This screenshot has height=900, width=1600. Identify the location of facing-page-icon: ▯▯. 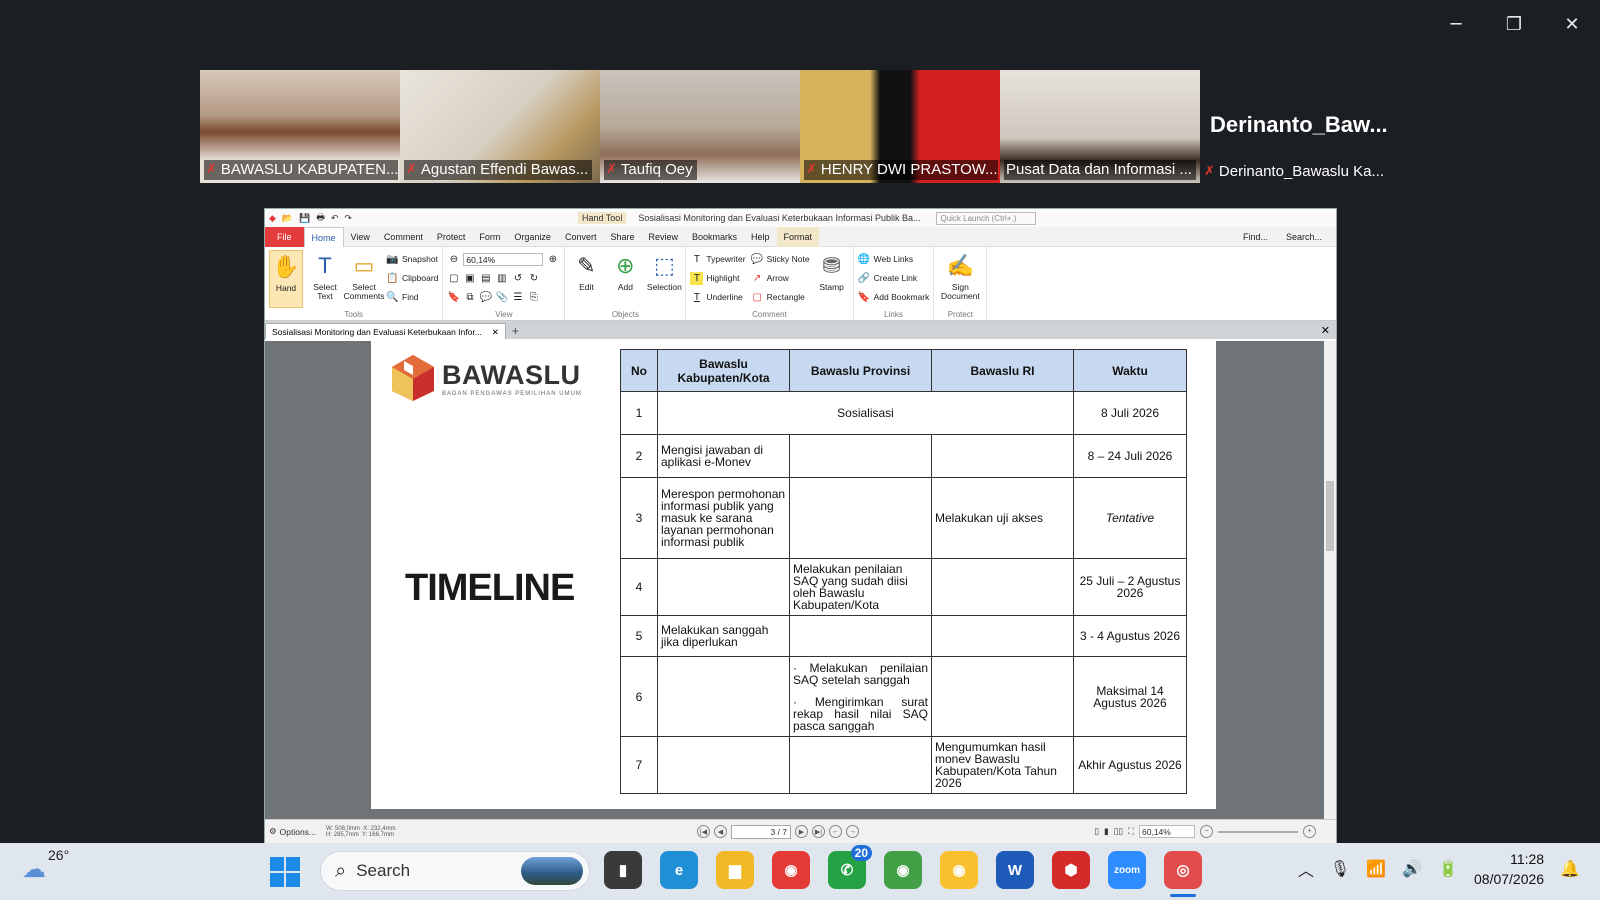
(1118, 831).